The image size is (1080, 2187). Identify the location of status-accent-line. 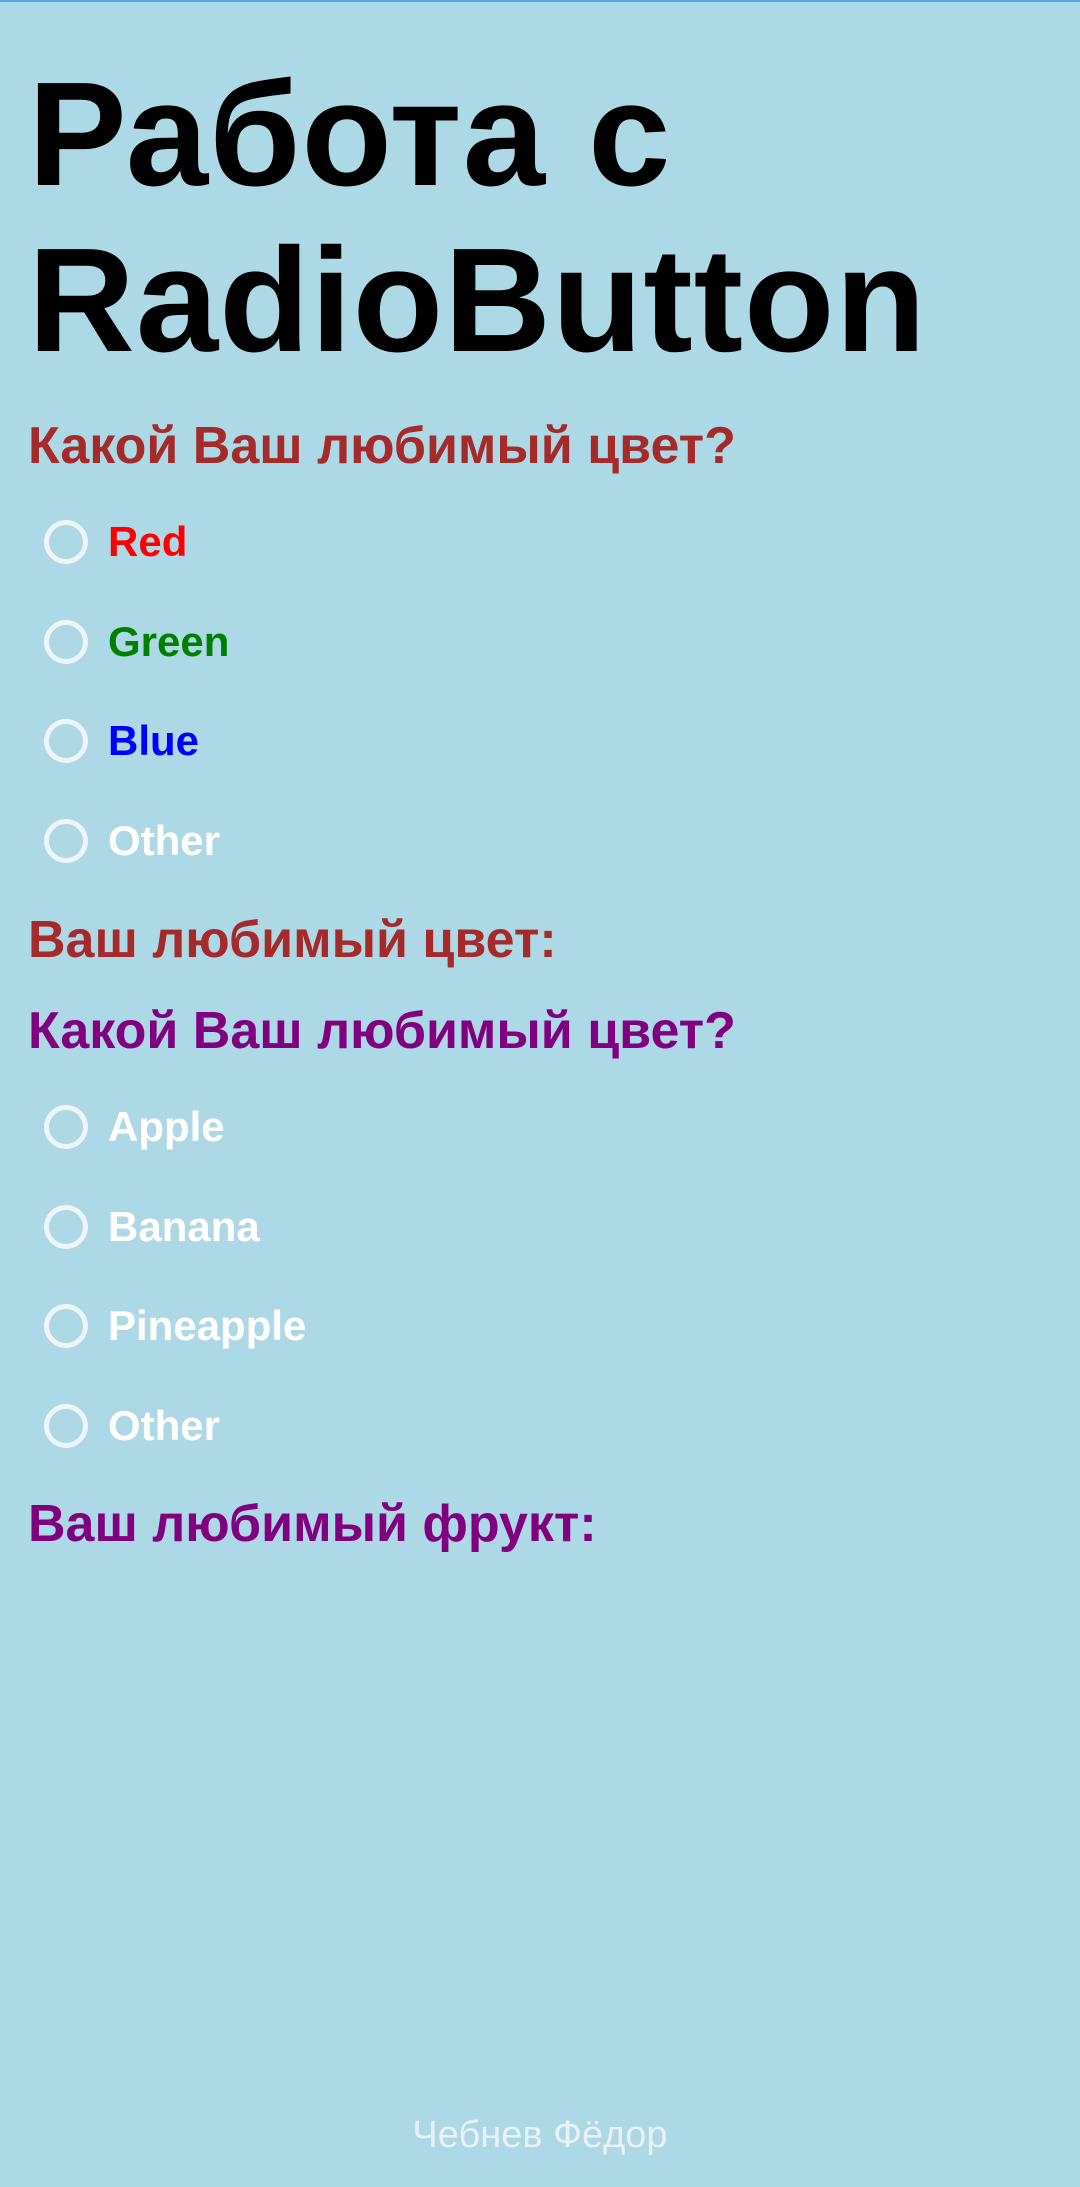
(540, 1).